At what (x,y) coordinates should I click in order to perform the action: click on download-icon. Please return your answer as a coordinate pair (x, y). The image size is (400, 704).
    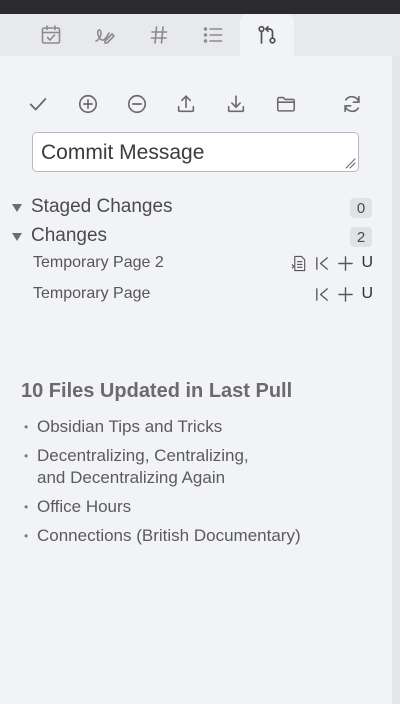
    Looking at the image, I should click on (236, 104).